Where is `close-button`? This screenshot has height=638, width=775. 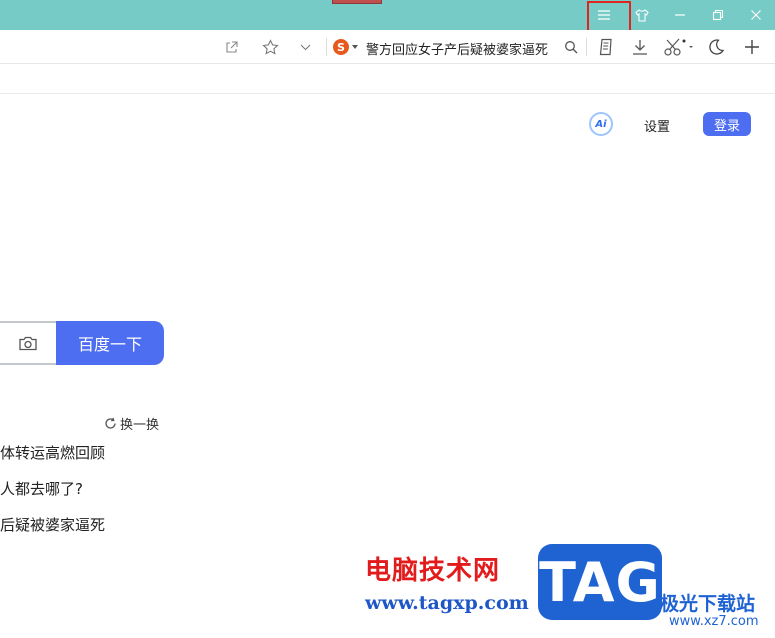
close-button is located at coordinates (756, 15).